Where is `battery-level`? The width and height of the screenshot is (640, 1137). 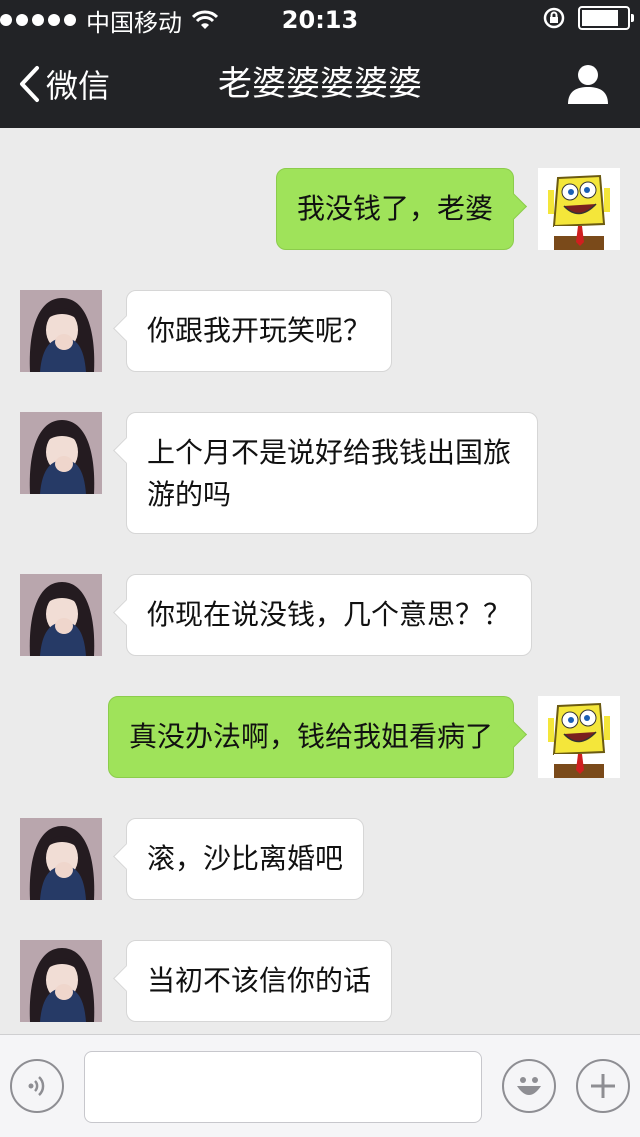
battery-level is located at coordinates (600, 18).